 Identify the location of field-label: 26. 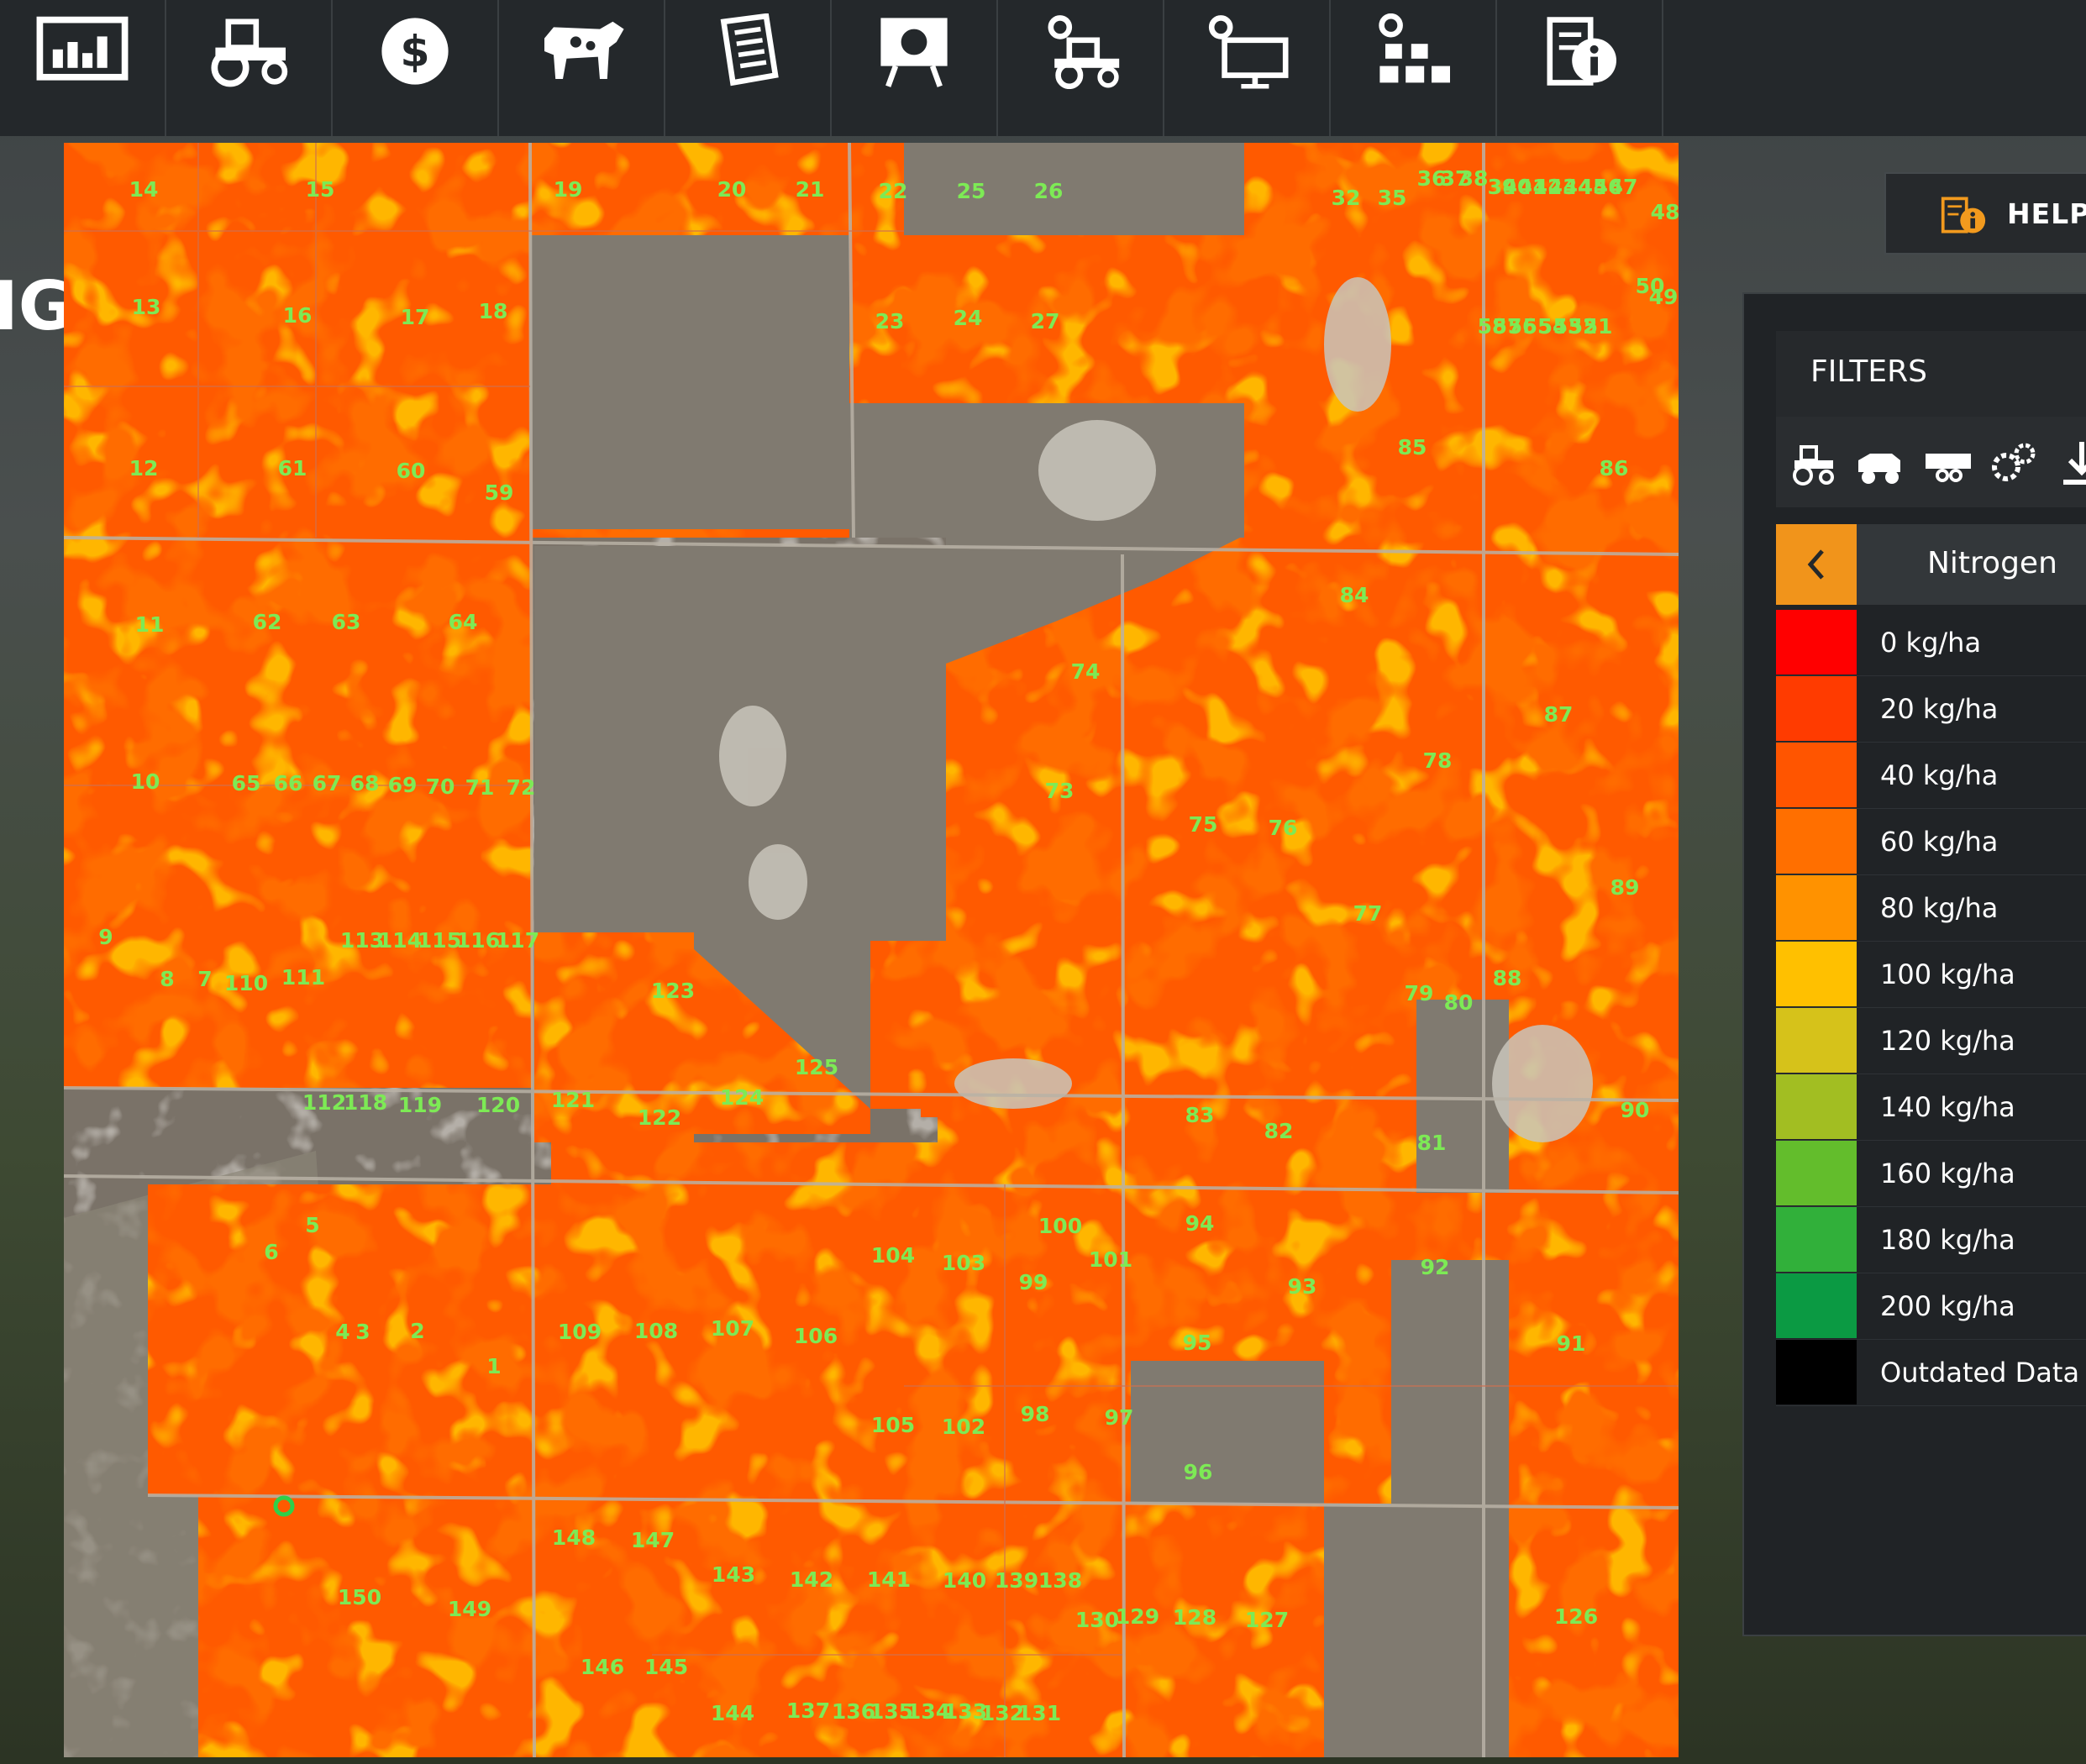
(1049, 191).